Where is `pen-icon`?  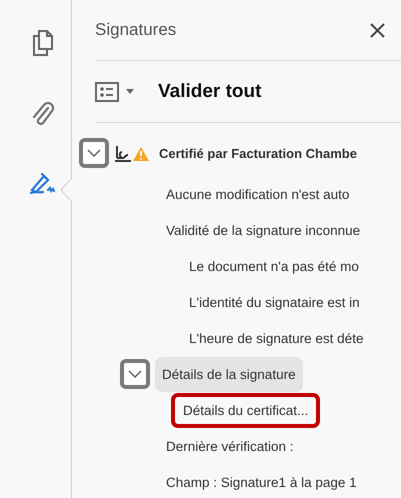 pen-icon is located at coordinates (43, 182).